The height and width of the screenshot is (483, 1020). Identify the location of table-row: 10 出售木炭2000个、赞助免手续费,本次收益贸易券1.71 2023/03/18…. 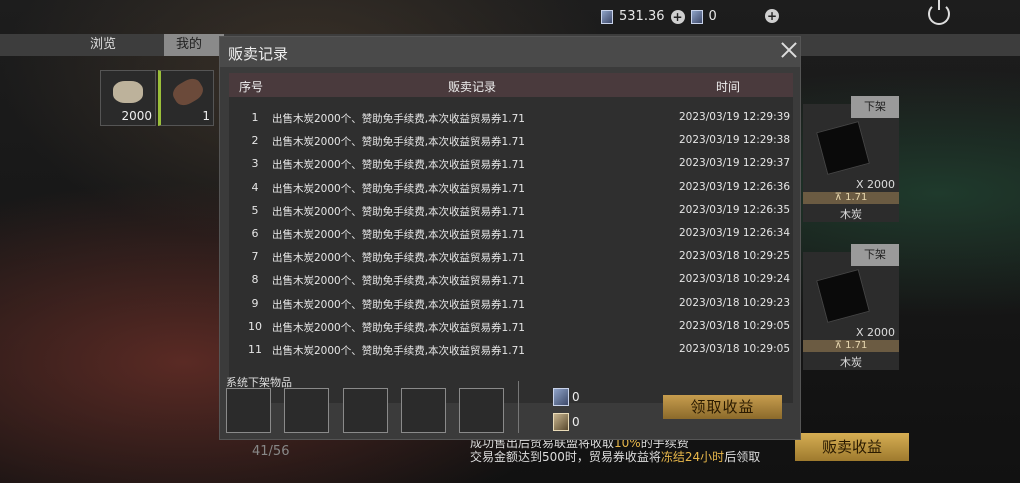
(511, 326).